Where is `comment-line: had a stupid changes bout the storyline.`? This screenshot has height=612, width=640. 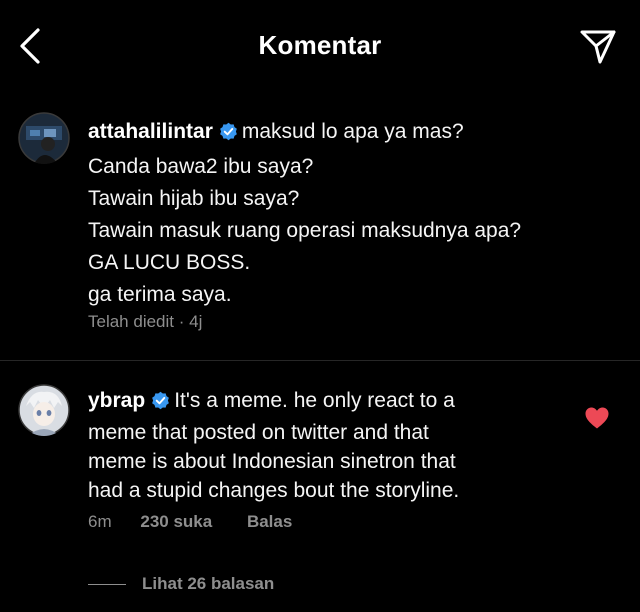
comment-line: had a stupid changes bout the storyline. is located at coordinates (274, 490).